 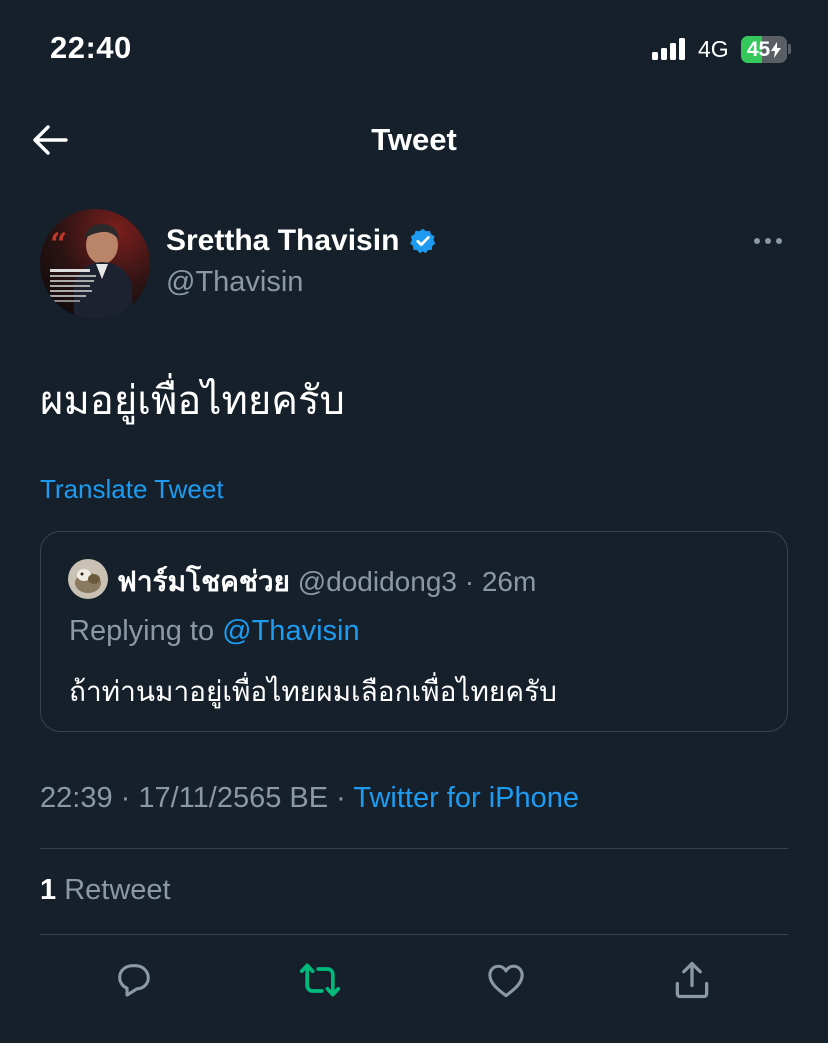 What do you see at coordinates (117, 890) in the screenshot?
I see `retweet-label: Retweet` at bounding box center [117, 890].